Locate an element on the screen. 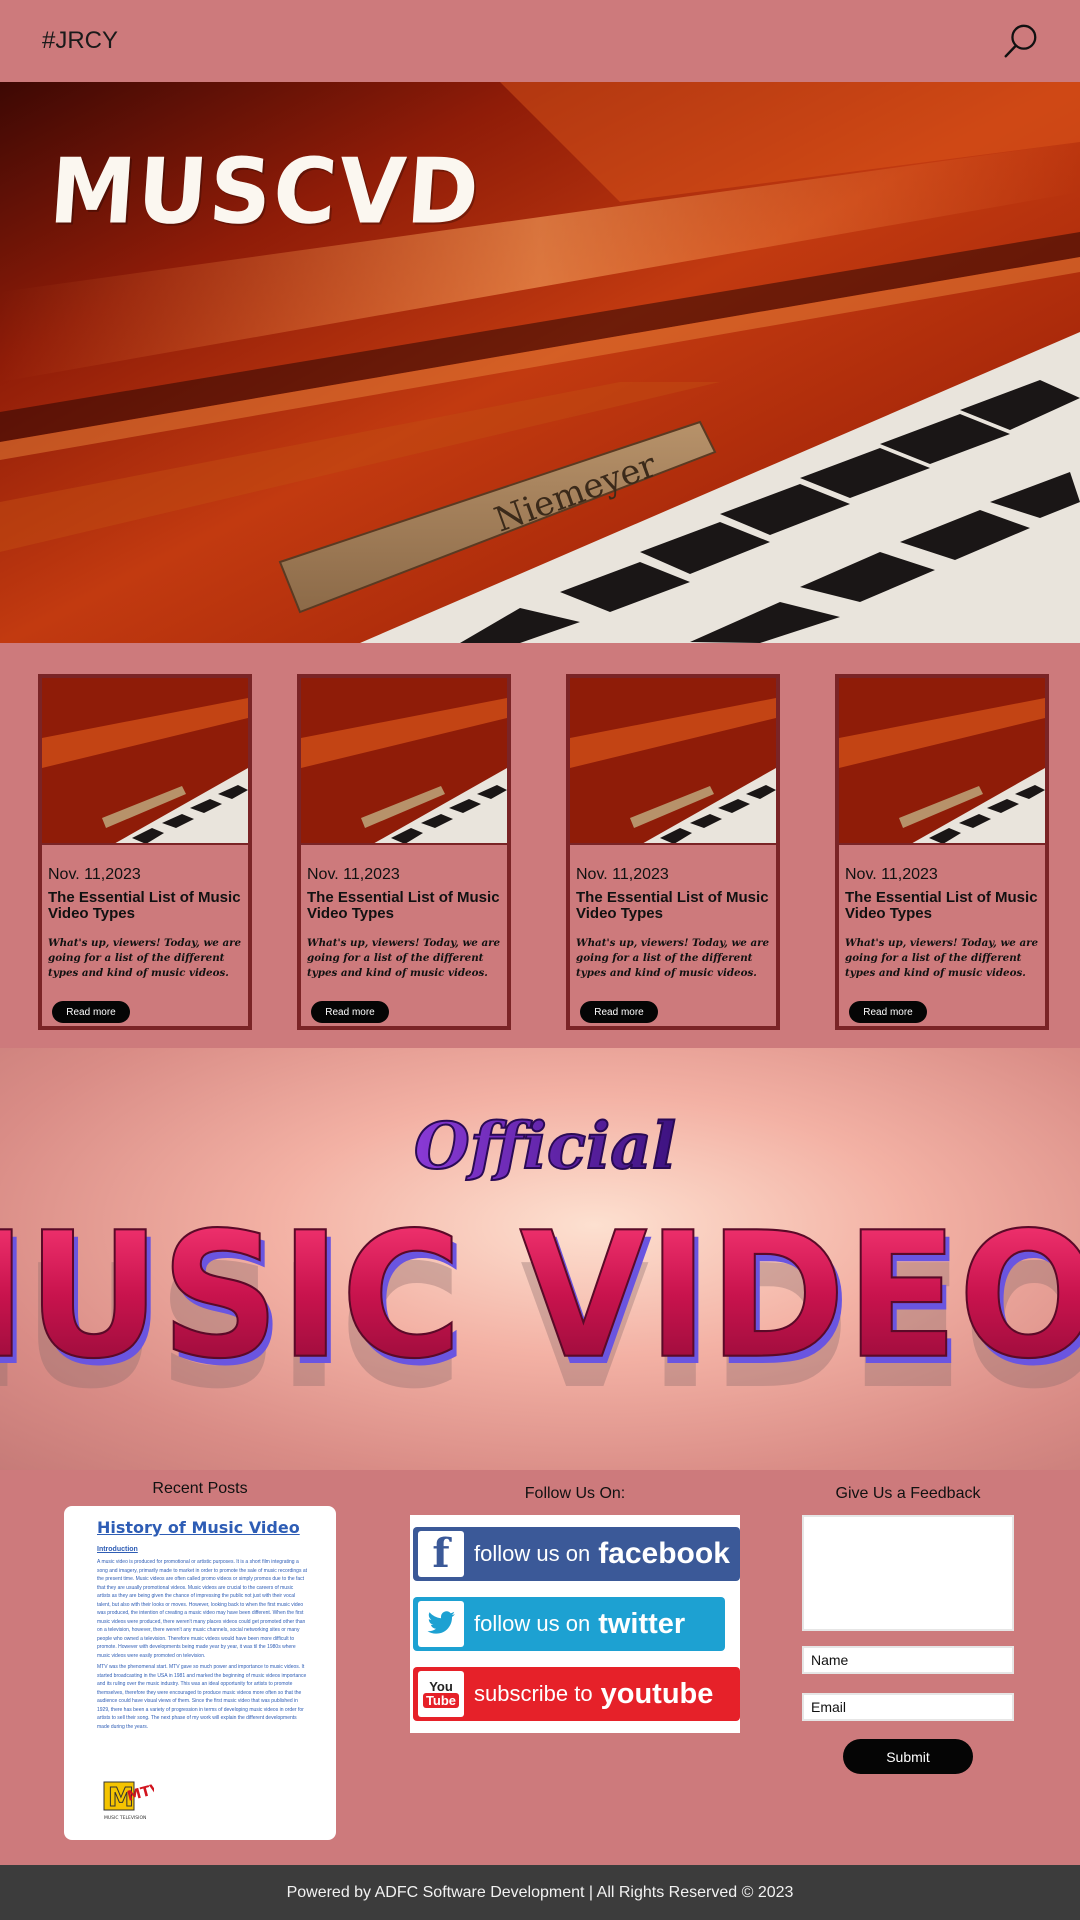  youtube-button: You Tube subscribe to youtube is located at coordinates (576, 1694).